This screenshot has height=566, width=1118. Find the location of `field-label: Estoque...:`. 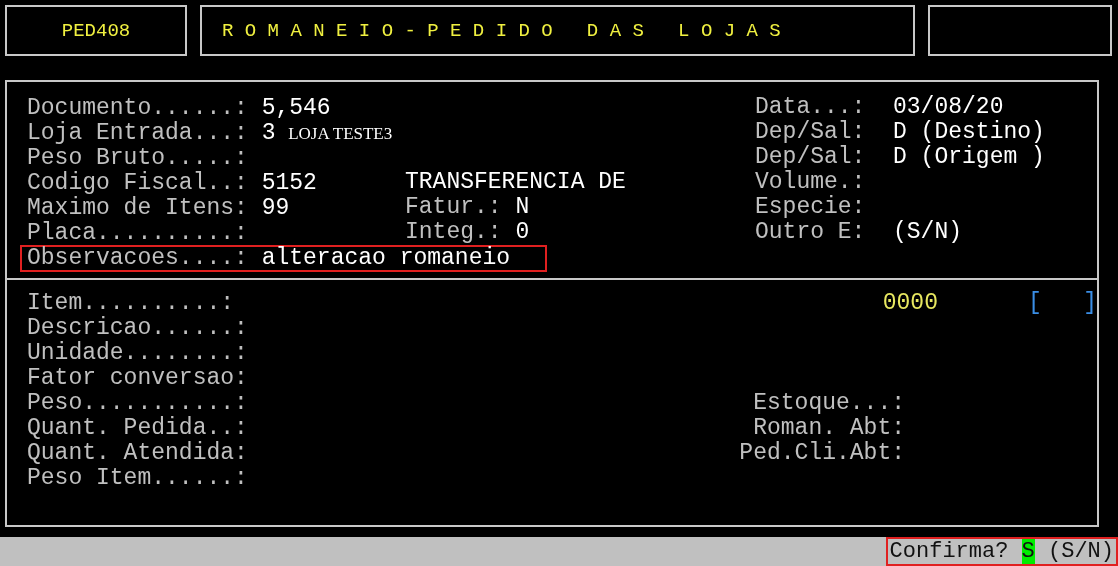

field-label: Estoque...: is located at coordinates (829, 404).